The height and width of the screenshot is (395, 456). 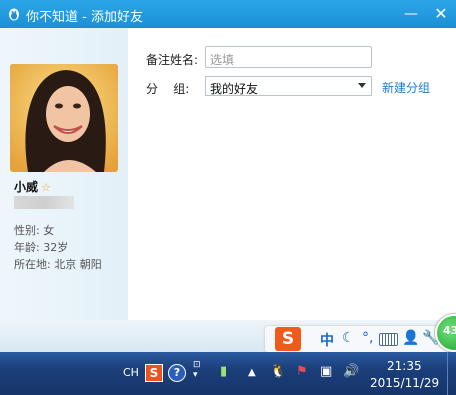 I want to click on punctuation-icon: °,, so click(x=367, y=338).